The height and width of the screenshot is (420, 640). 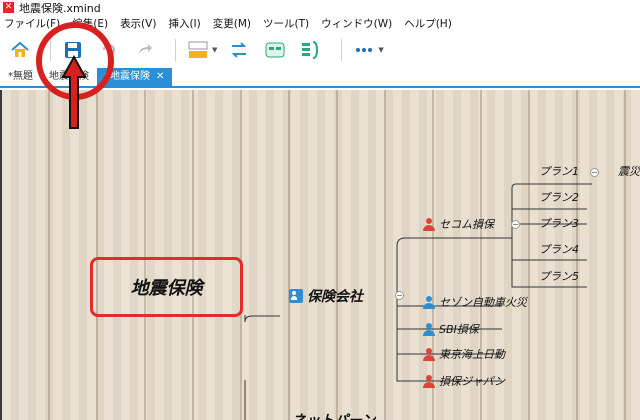 What do you see at coordinates (472, 354) in the screenshot?
I see `company-label: 東京海上日動` at bounding box center [472, 354].